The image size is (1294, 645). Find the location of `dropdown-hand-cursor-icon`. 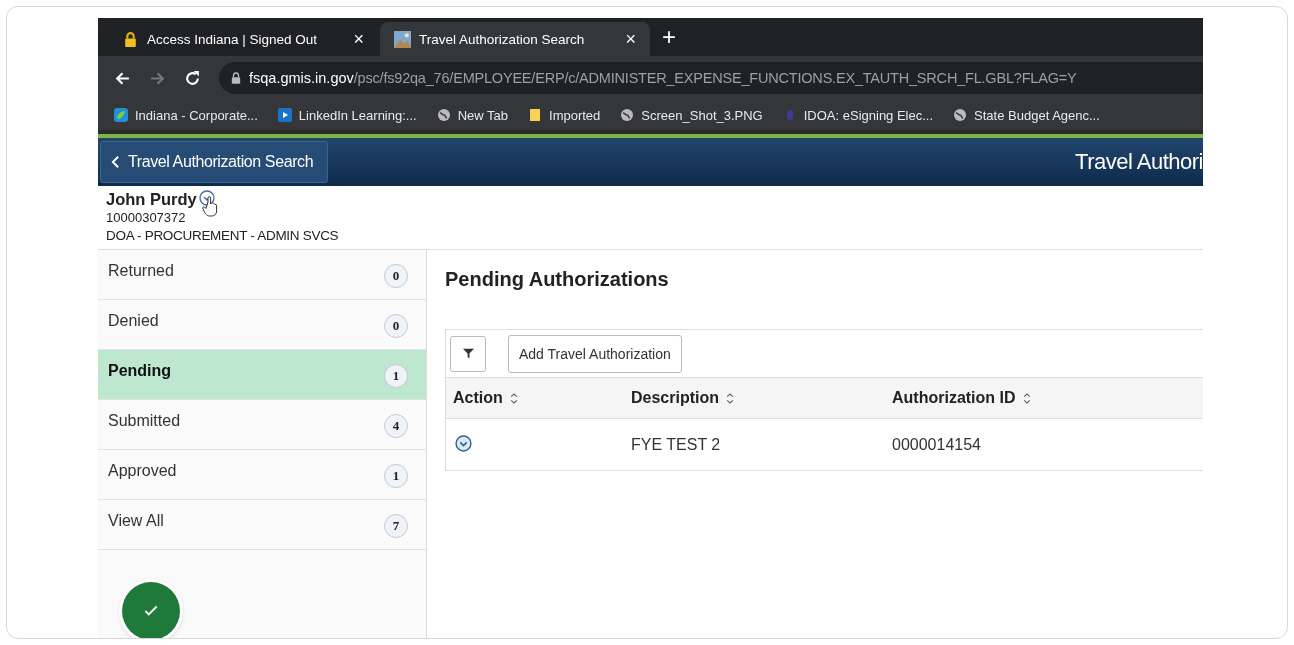

dropdown-hand-cursor-icon is located at coordinates (208, 205).